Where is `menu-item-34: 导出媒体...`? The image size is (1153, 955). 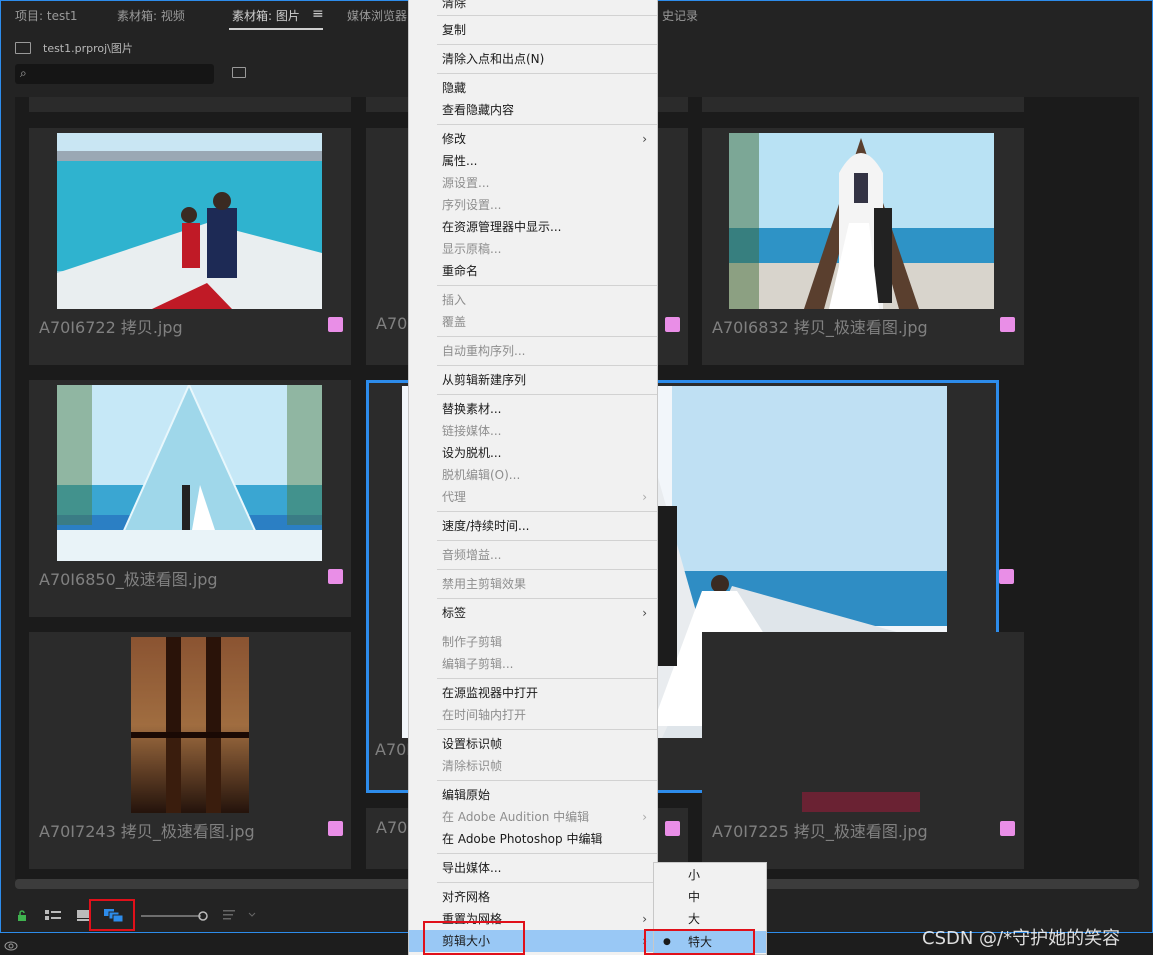 menu-item-34: 导出媒体... is located at coordinates (533, 868).